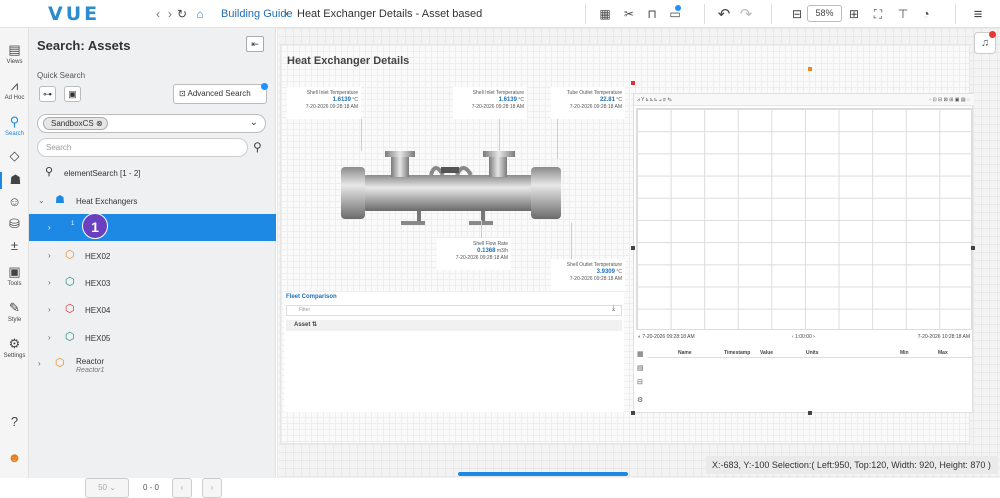 The width and height of the screenshot is (1000, 498). I want to click on app-logo: VUE, so click(74, 14).